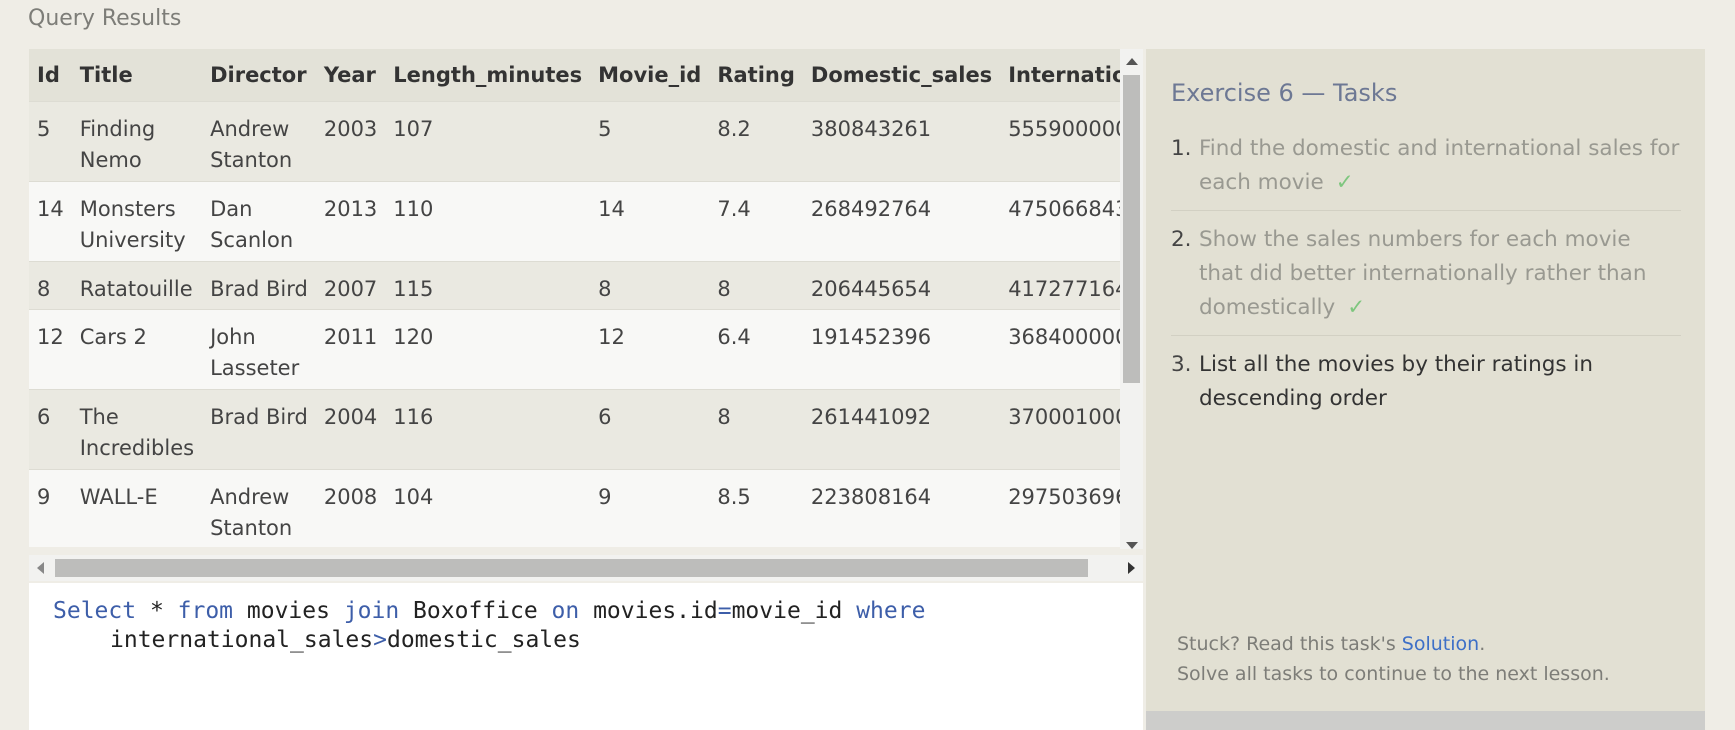  Describe the element at coordinates (255, 352) in the screenshot. I see `table-cell: John Lasseter` at that location.